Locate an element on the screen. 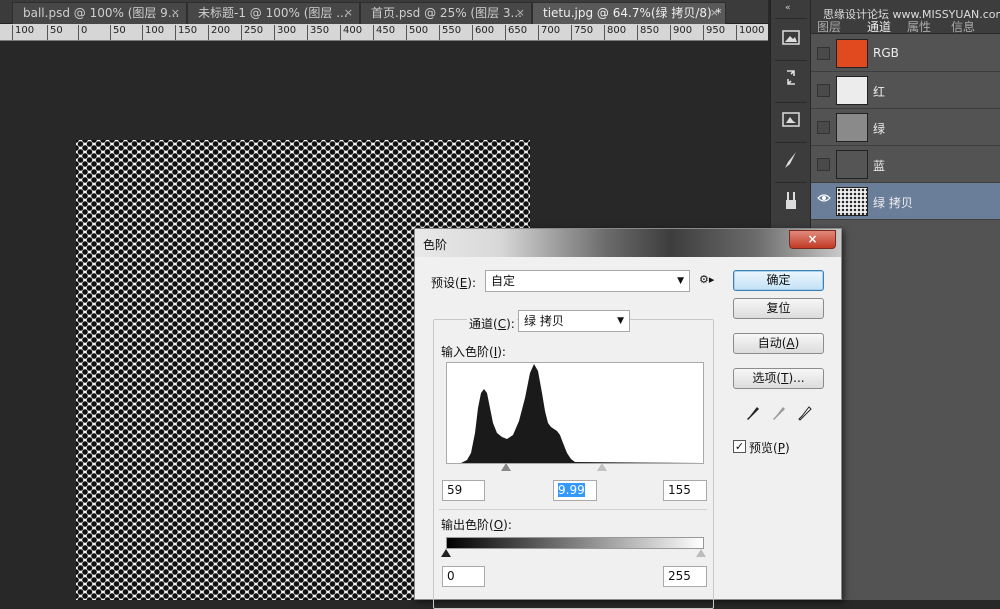  preset-select: 自定 ▼ is located at coordinates (587, 281).